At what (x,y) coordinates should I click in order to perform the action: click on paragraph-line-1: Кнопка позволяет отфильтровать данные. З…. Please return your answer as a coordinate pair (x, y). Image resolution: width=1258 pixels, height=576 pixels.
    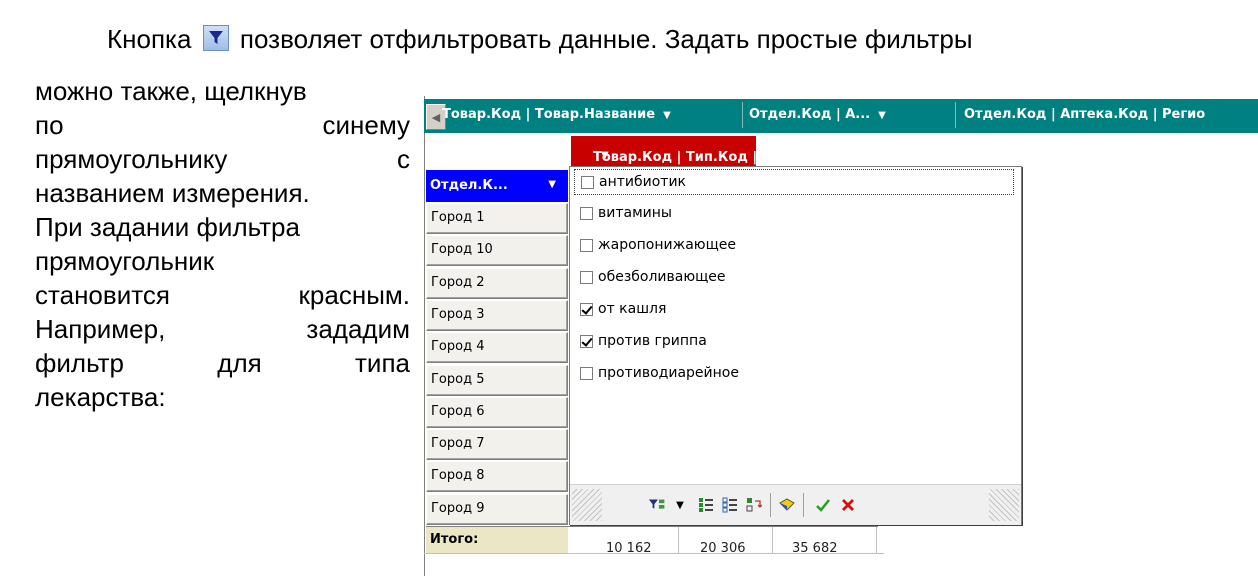
    Looking at the image, I should click on (540, 39).